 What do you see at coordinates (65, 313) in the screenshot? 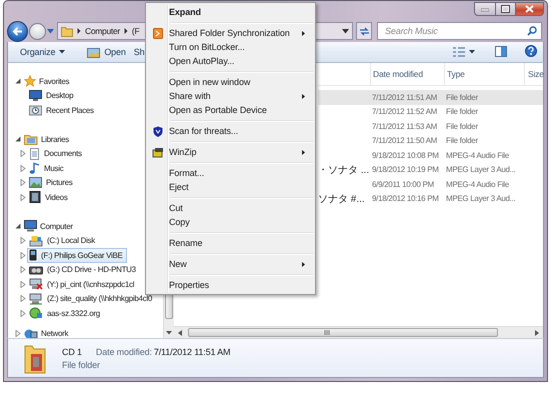
I see `tree-item: aas-sz.3322.org` at bounding box center [65, 313].